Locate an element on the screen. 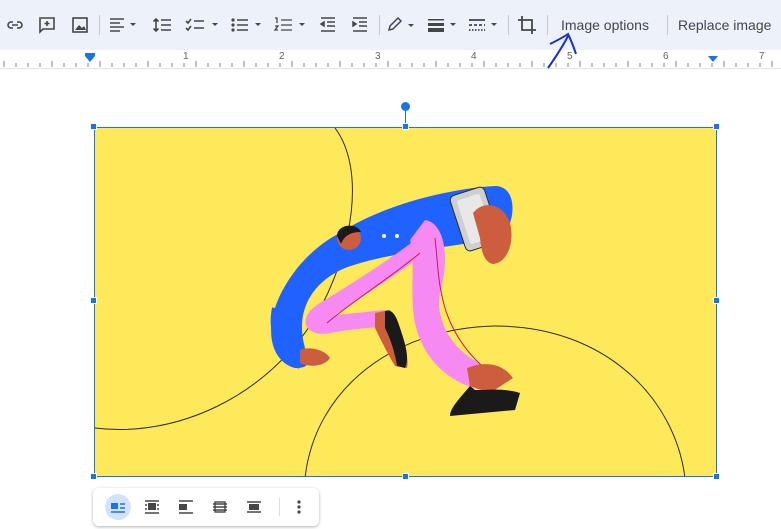  resize-handle-left is located at coordinates (93, 300).